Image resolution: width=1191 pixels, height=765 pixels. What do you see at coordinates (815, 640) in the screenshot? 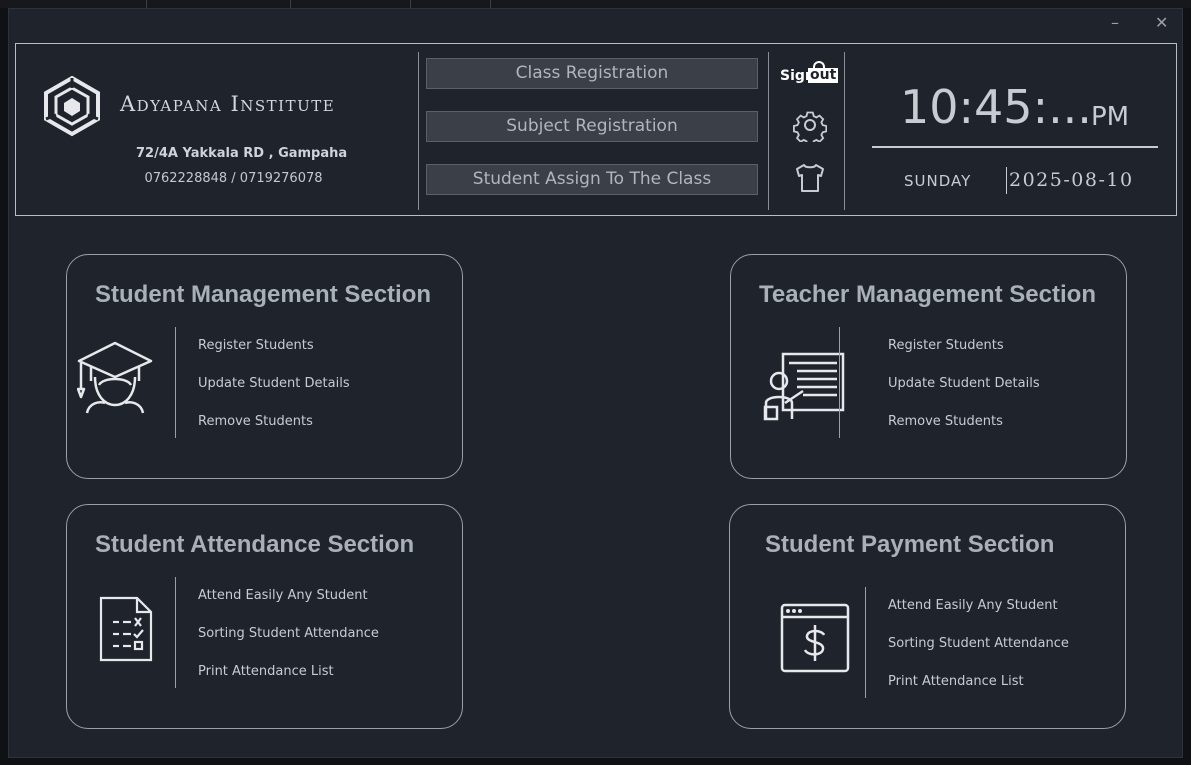
I see `payment-window-icon` at bounding box center [815, 640].